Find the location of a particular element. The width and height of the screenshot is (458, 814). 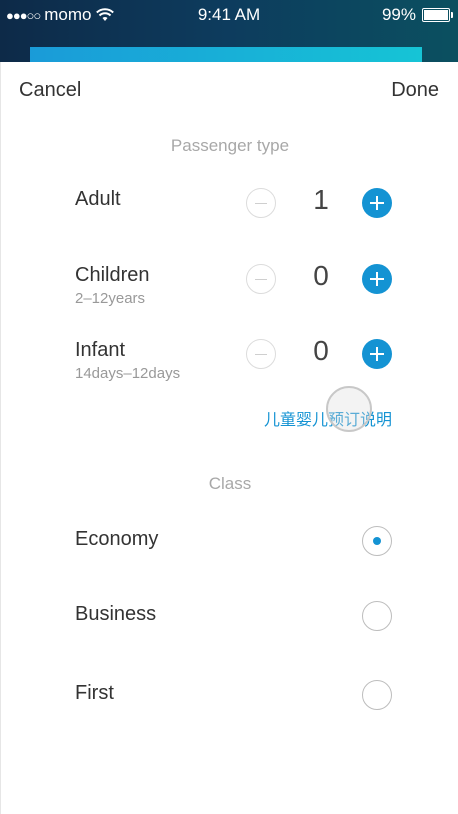

battery-group: 99% is located at coordinates (417, 15).